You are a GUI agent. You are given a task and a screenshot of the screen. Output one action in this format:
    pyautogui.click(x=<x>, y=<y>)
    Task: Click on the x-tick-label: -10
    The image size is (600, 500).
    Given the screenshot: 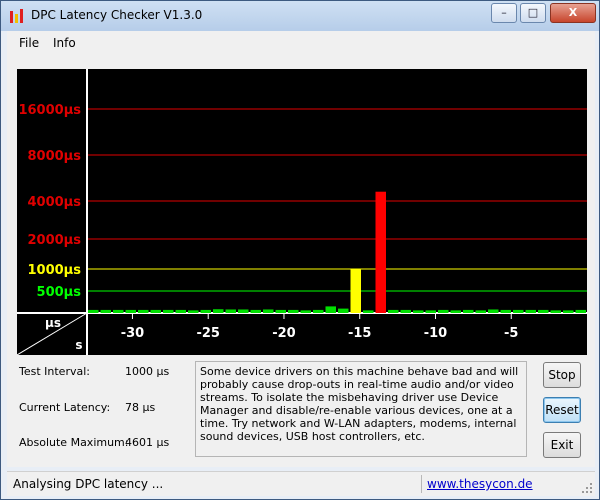 What is the action you would take?
    pyautogui.click(x=436, y=333)
    